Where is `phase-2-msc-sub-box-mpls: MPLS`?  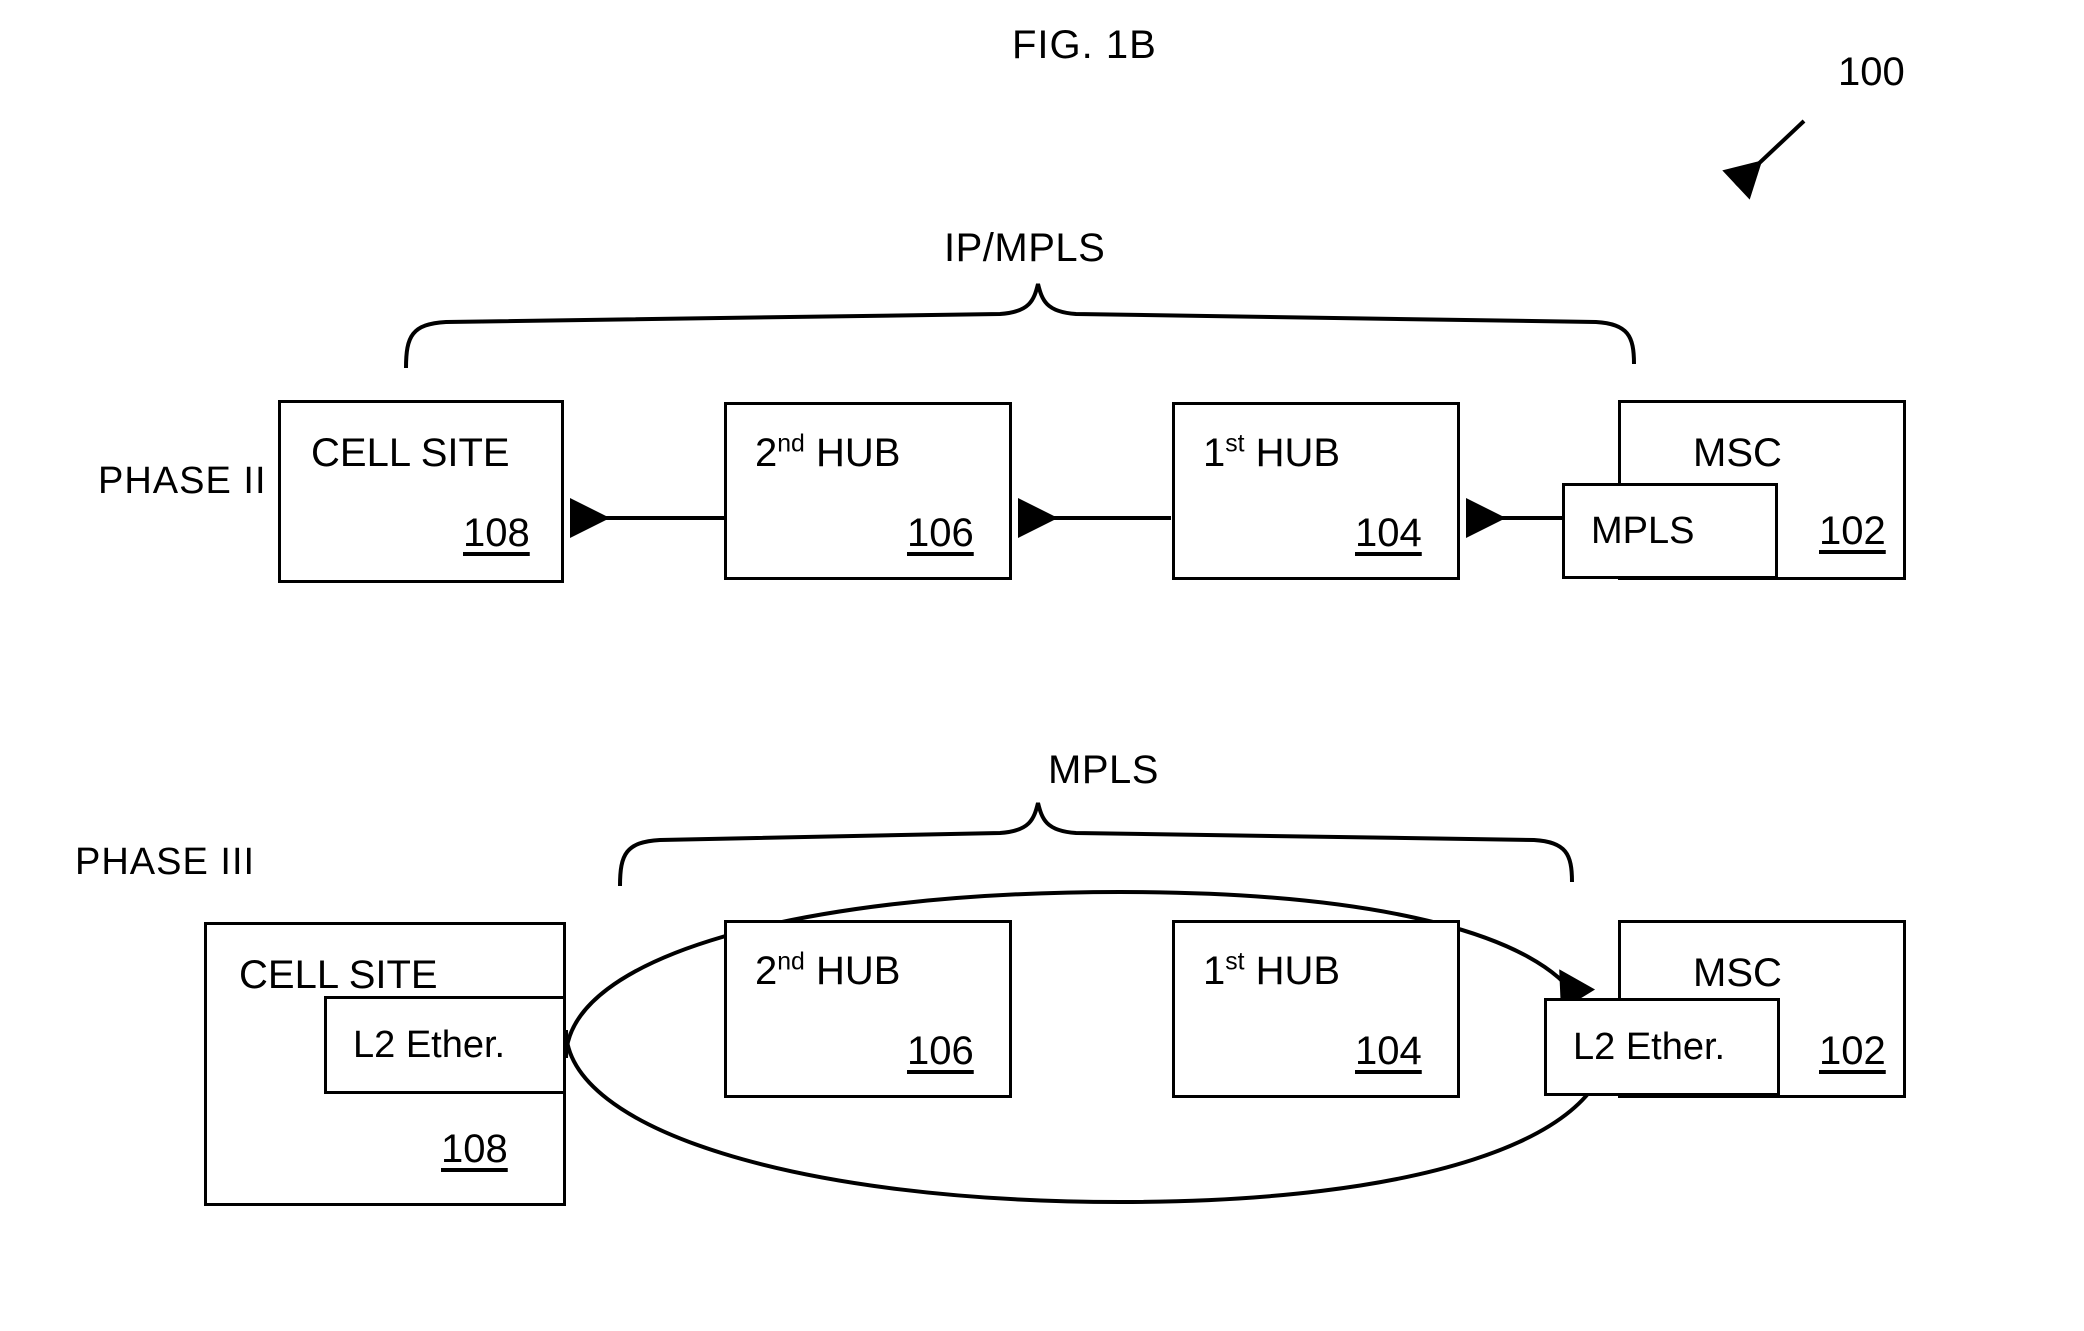 phase-2-msc-sub-box-mpls: MPLS is located at coordinates (1670, 531).